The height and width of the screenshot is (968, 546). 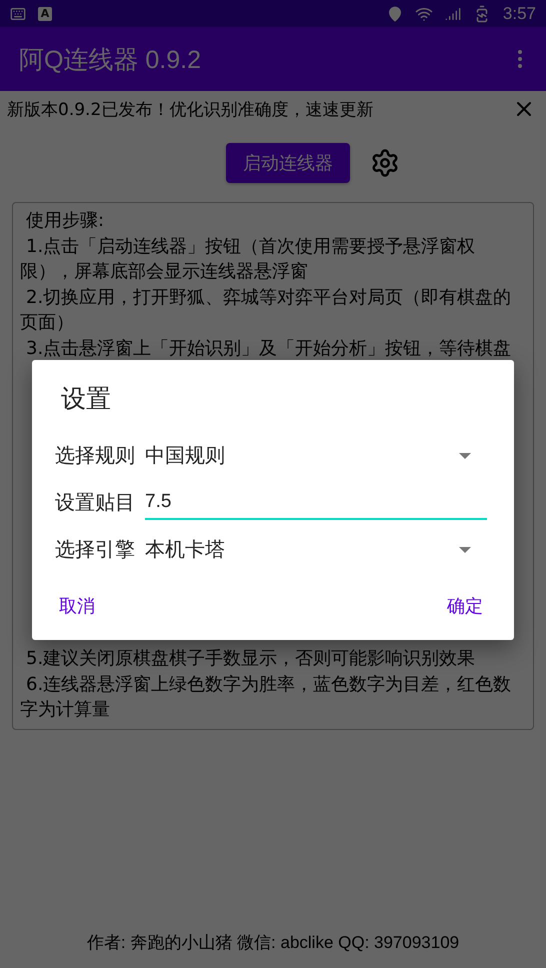 I want to click on field-label: 设置贴目, so click(x=95, y=502).